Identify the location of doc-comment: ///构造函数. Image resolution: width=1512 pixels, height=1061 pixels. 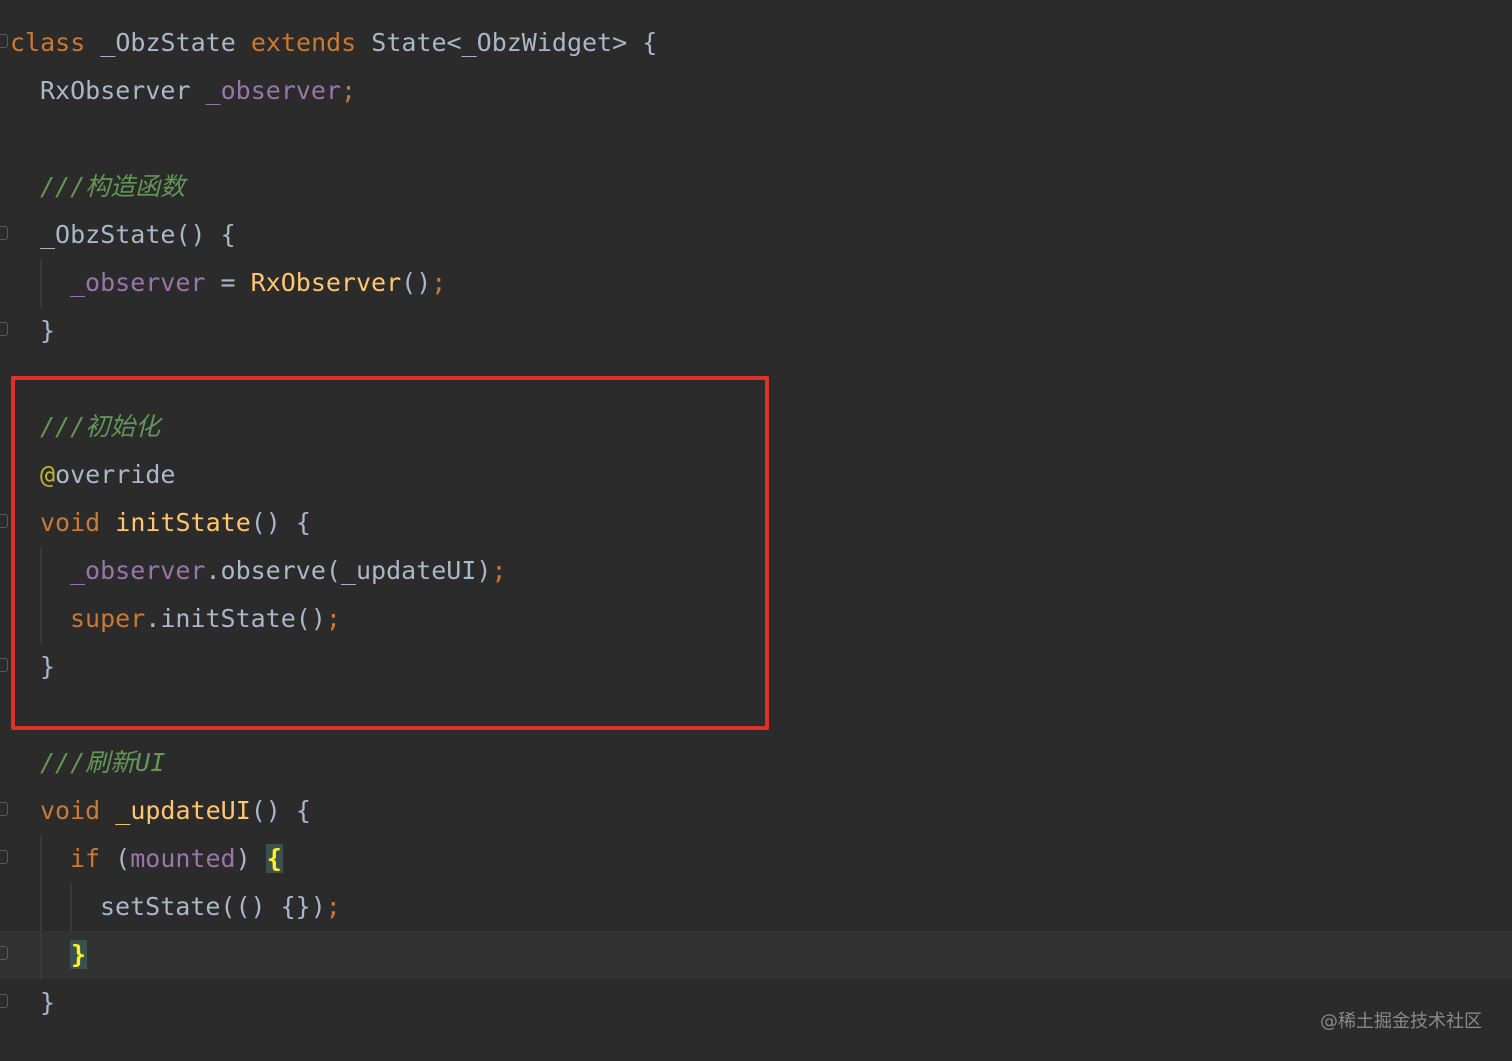
(113, 186).